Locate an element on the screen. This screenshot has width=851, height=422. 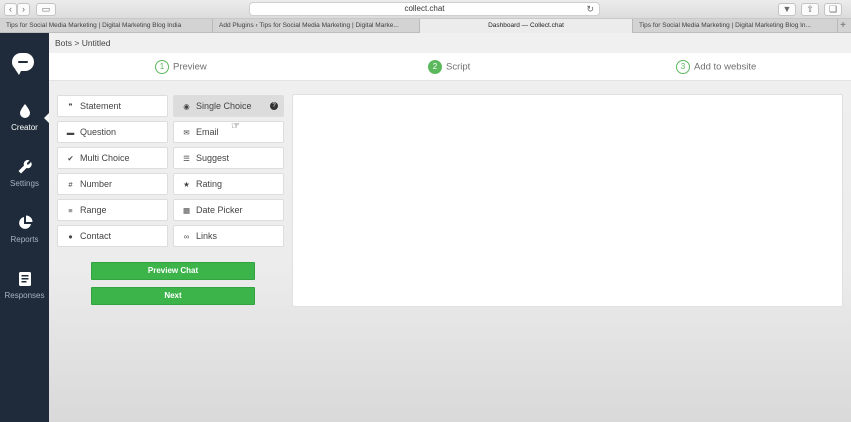
sidebar-item-label: Reports is located at coordinates (24, 239).